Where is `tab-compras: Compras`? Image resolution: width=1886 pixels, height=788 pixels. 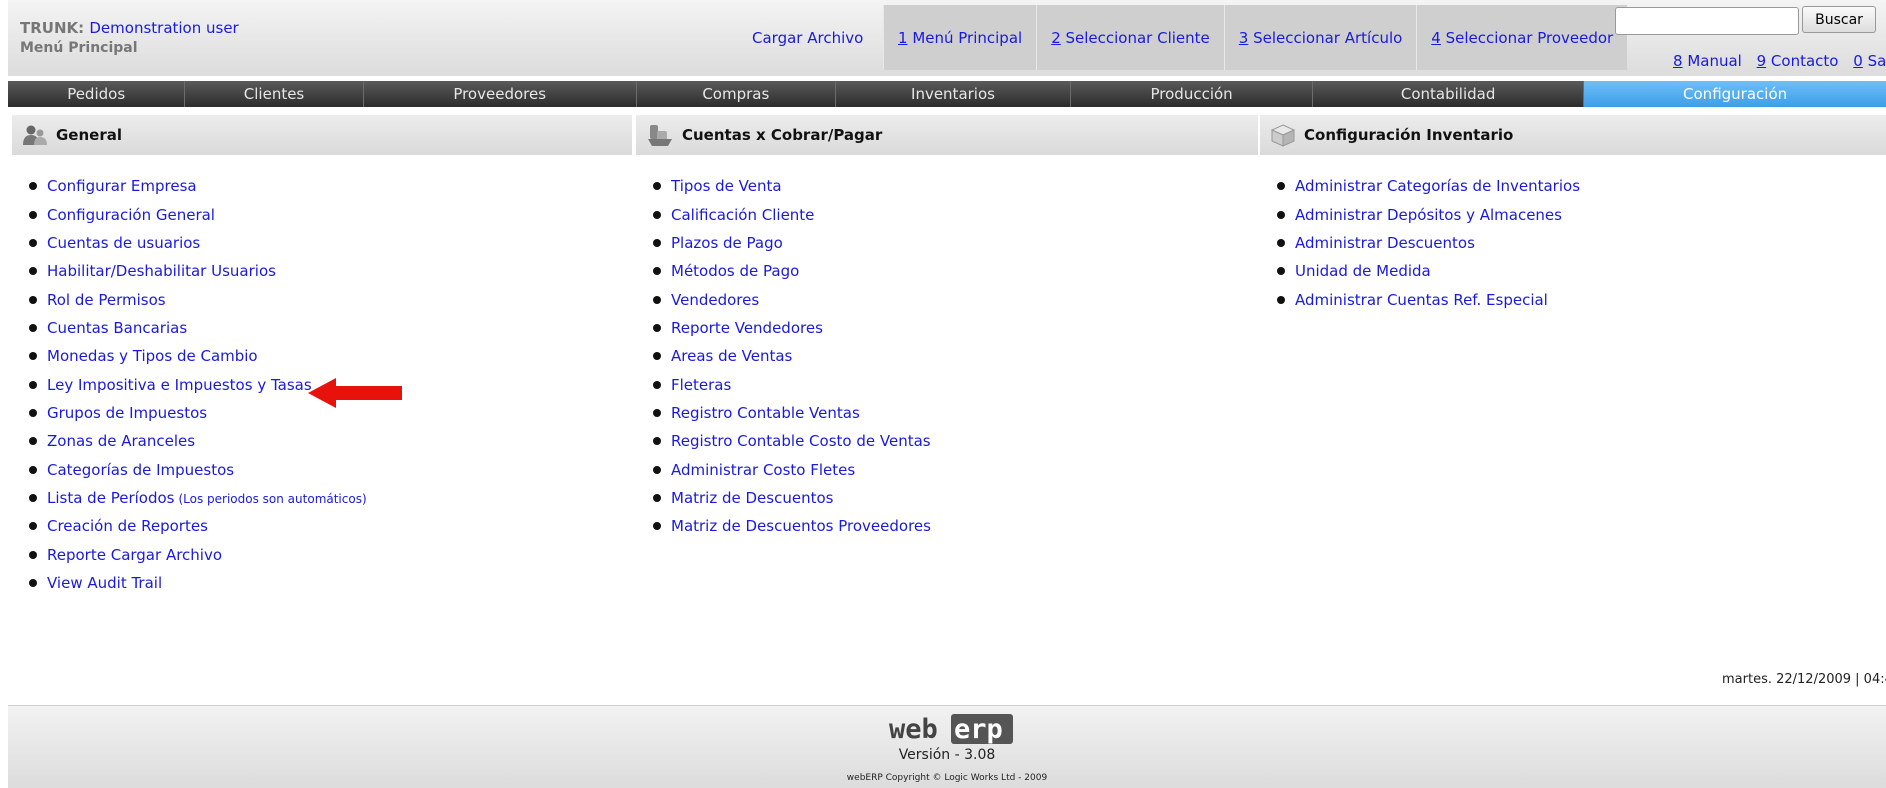
tab-compras: Compras is located at coordinates (736, 94).